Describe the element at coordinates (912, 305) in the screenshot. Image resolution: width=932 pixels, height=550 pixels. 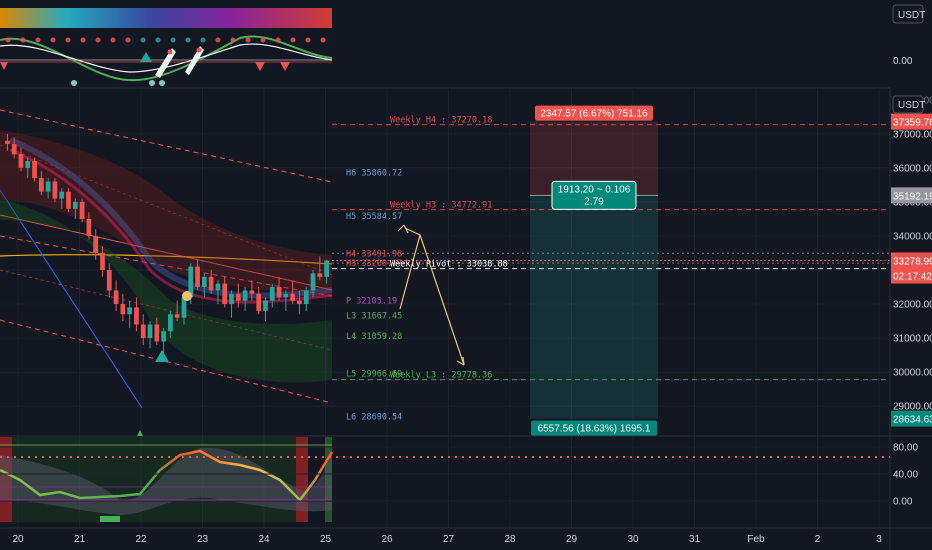
I see `price-tick-label: 32000.00` at that location.